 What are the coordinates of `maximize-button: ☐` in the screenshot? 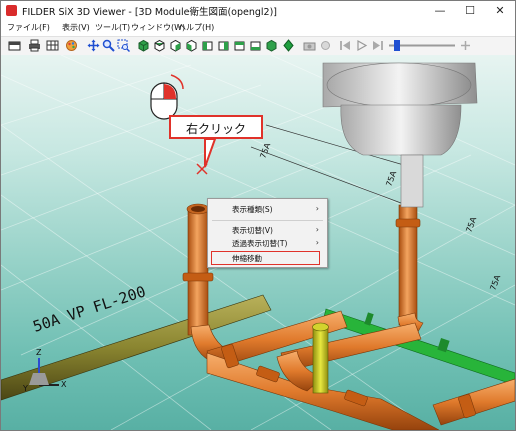 It's located at (470, 11).